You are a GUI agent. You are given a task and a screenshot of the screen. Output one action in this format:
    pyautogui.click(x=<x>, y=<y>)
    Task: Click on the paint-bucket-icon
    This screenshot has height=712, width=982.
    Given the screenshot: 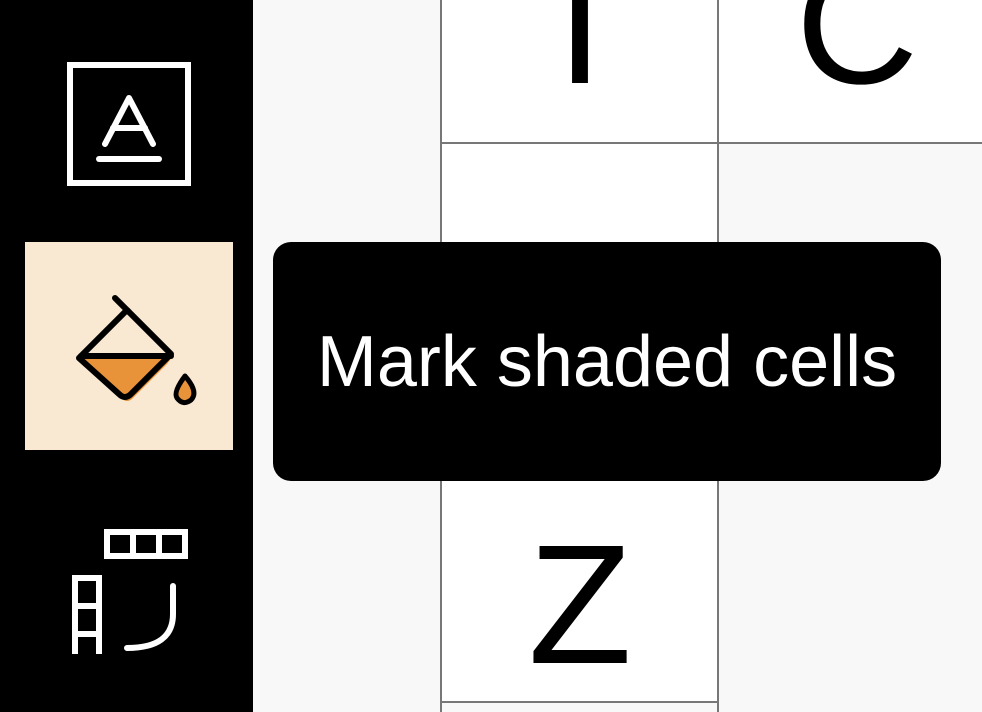 What is the action you would take?
    pyautogui.click(x=136, y=350)
    